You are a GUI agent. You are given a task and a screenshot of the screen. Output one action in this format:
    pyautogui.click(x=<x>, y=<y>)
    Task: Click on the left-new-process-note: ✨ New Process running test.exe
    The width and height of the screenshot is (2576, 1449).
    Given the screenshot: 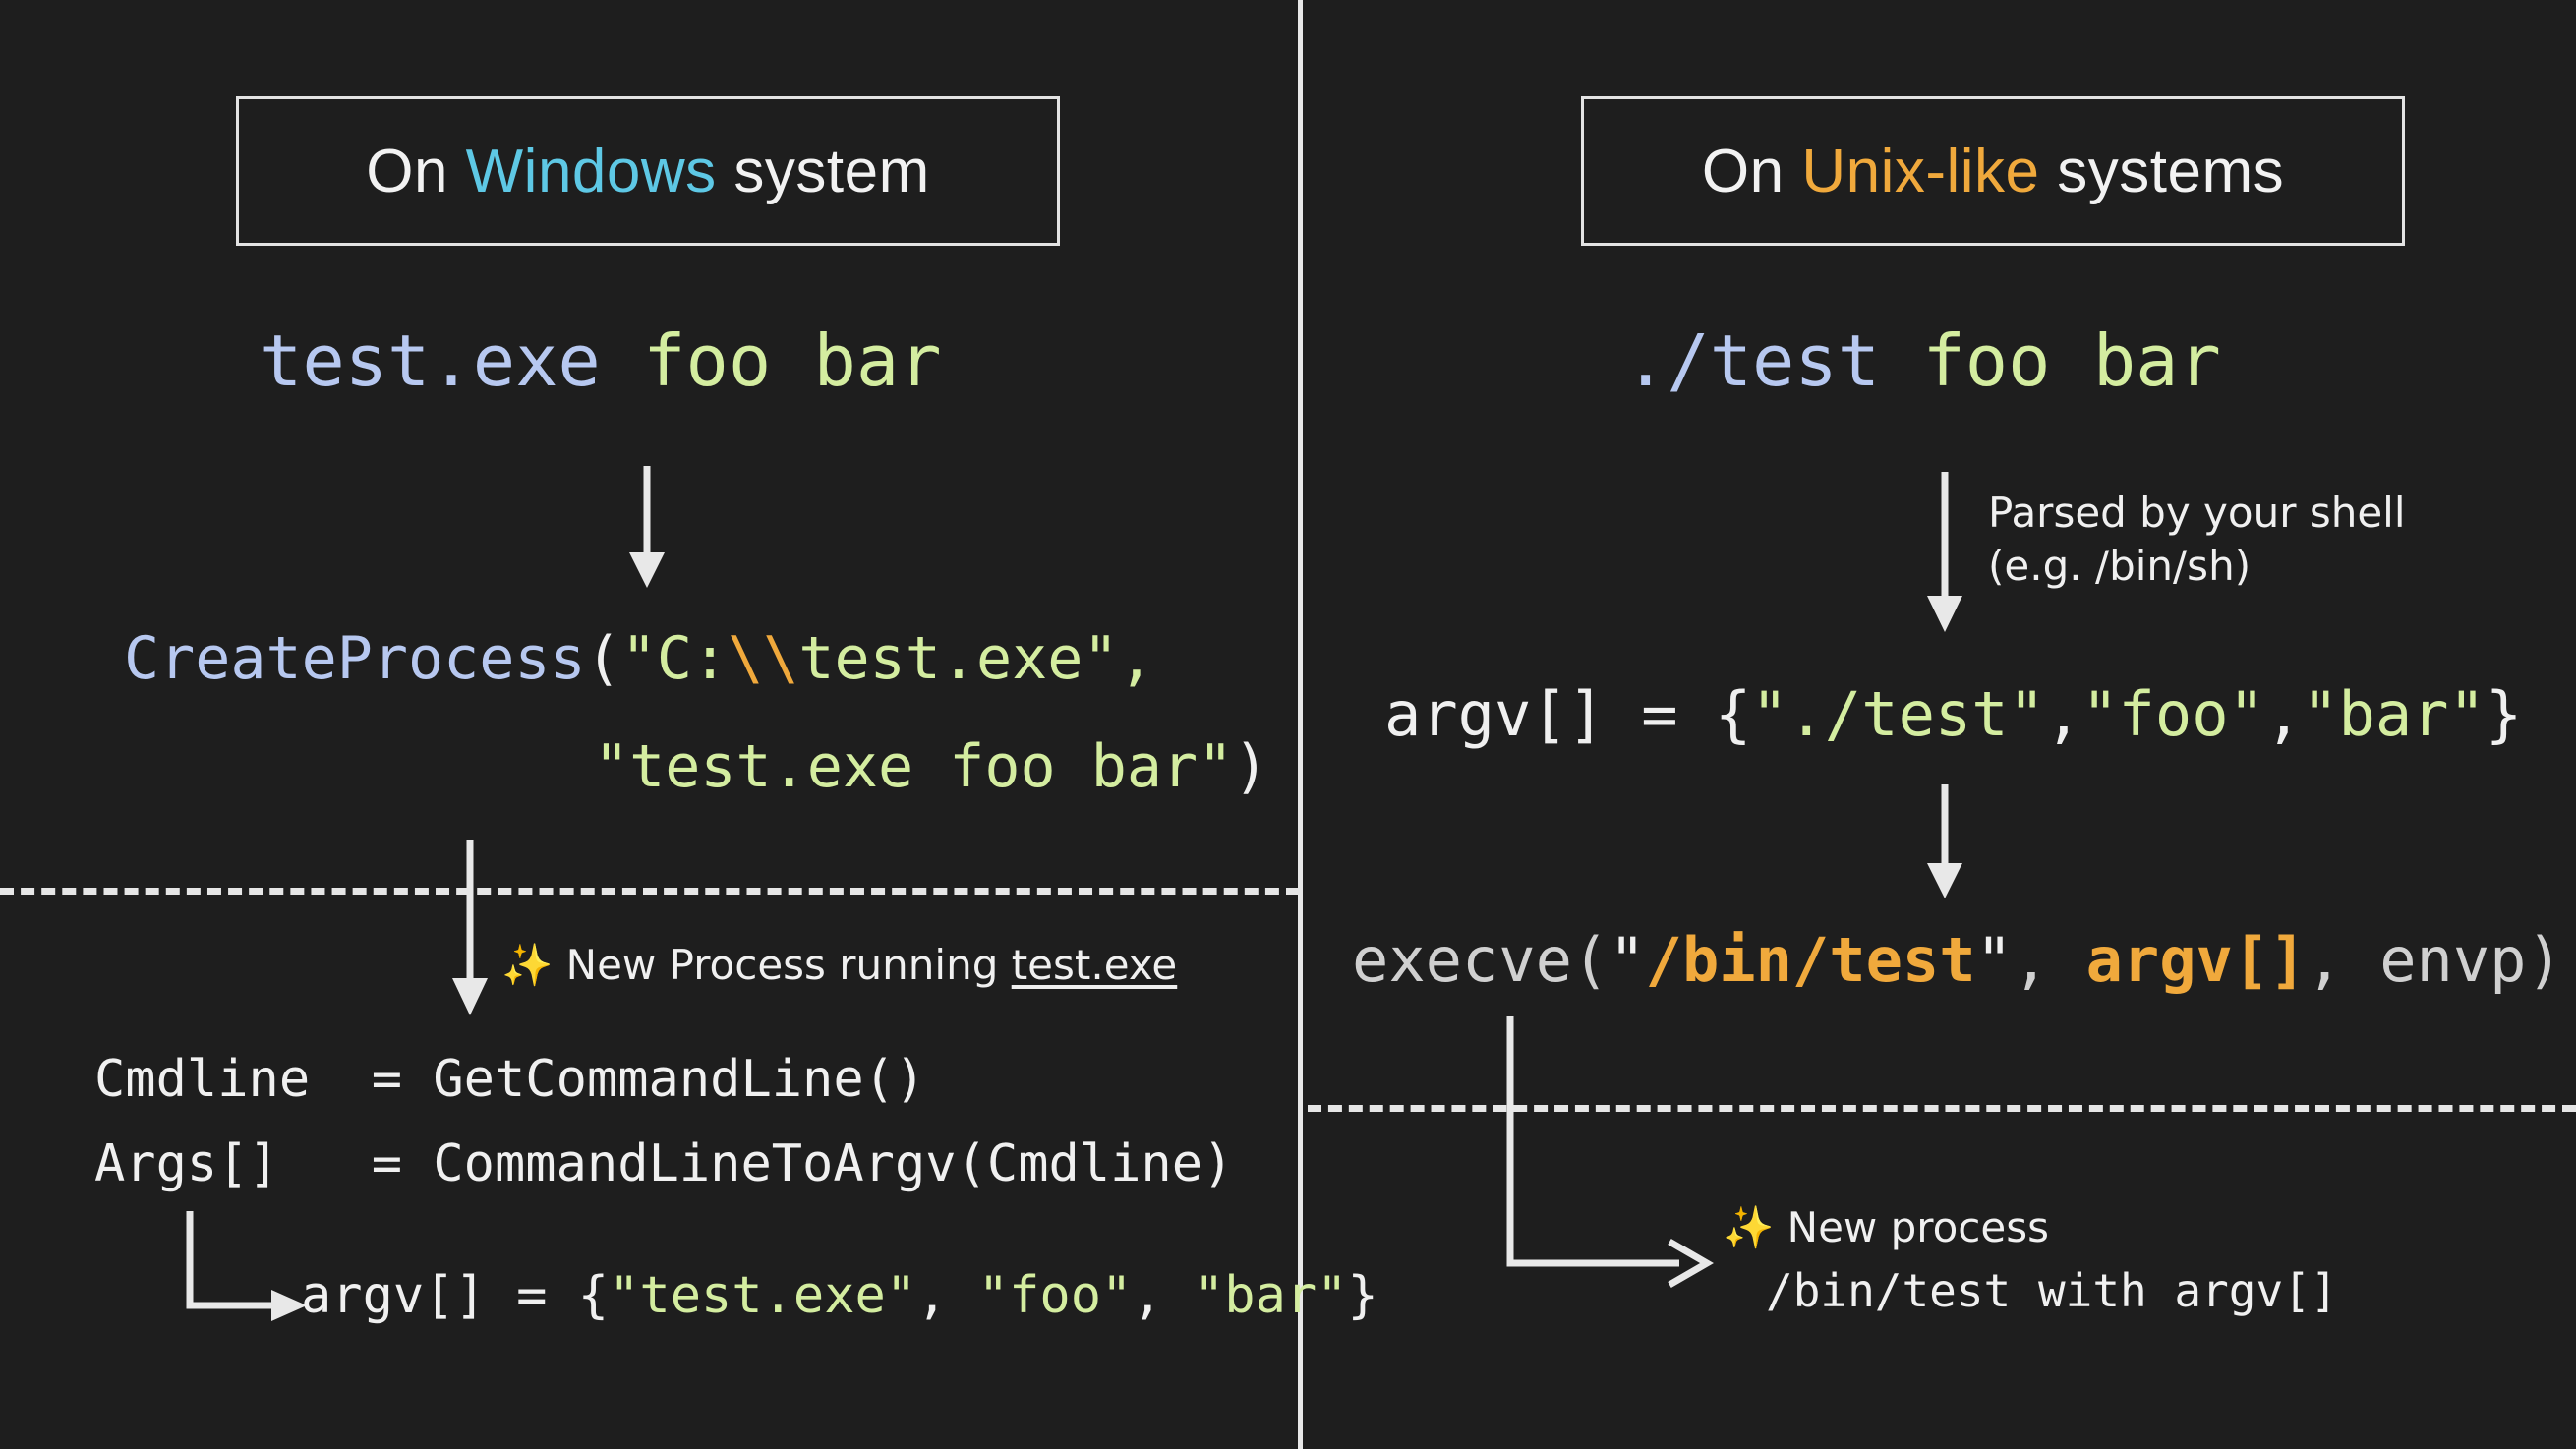 What is the action you would take?
    pyautogui.click(x=839, y=965)
    